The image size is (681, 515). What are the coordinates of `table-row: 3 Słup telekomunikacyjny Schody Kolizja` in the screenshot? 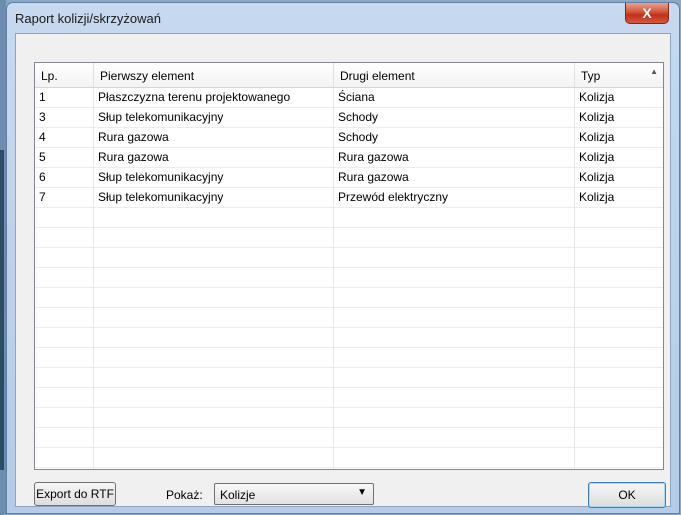 It's located at (349, 118).